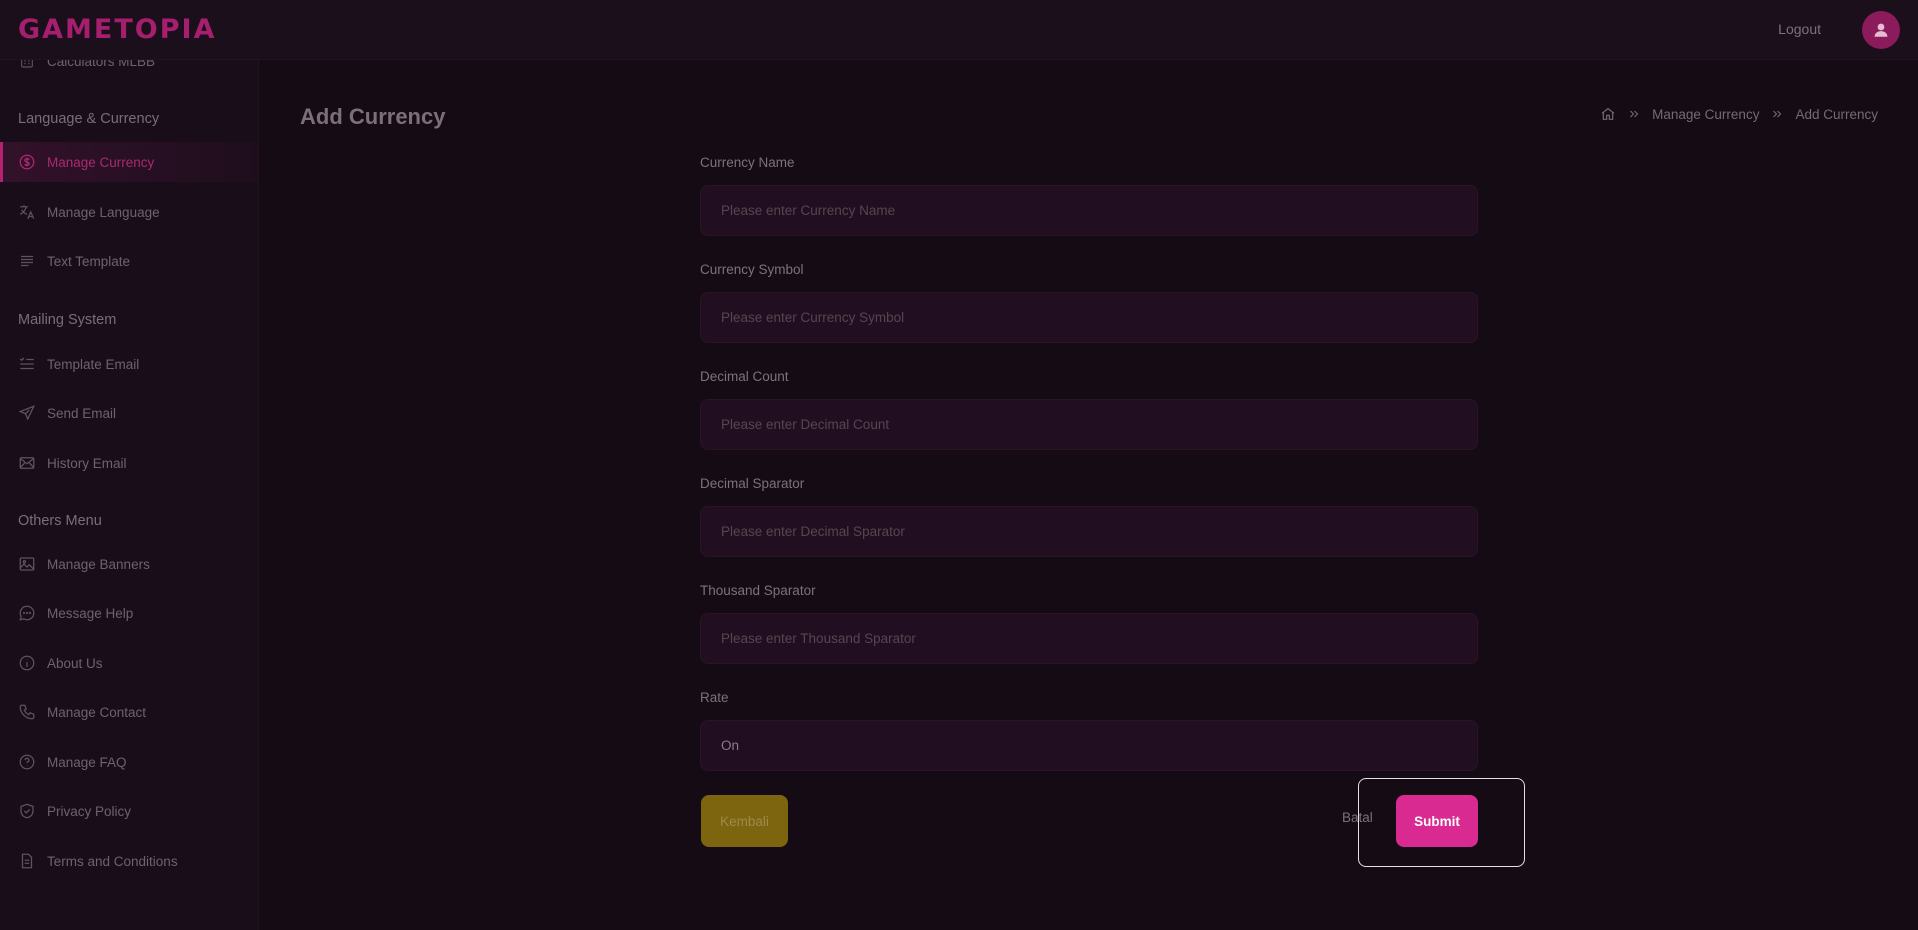 The height and width of the screenshot is (930, 1918). I want to click on breadcrumb: Manage Currency Add Currency, so click(1739, 114).